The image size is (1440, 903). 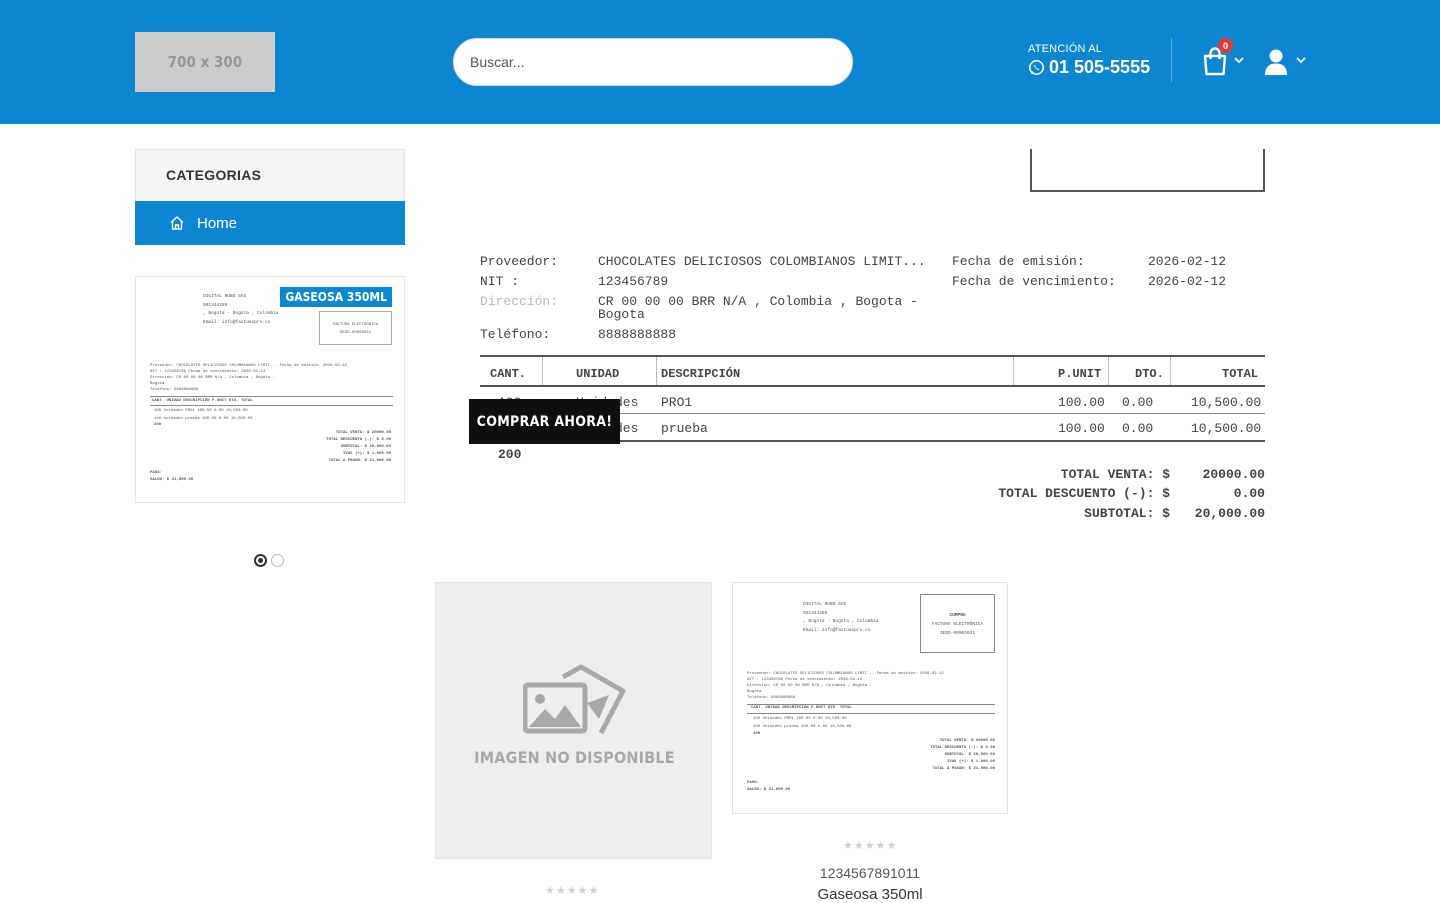 I want to click on contact-phone: 01 505-5555, so click(x=1089, y=67).